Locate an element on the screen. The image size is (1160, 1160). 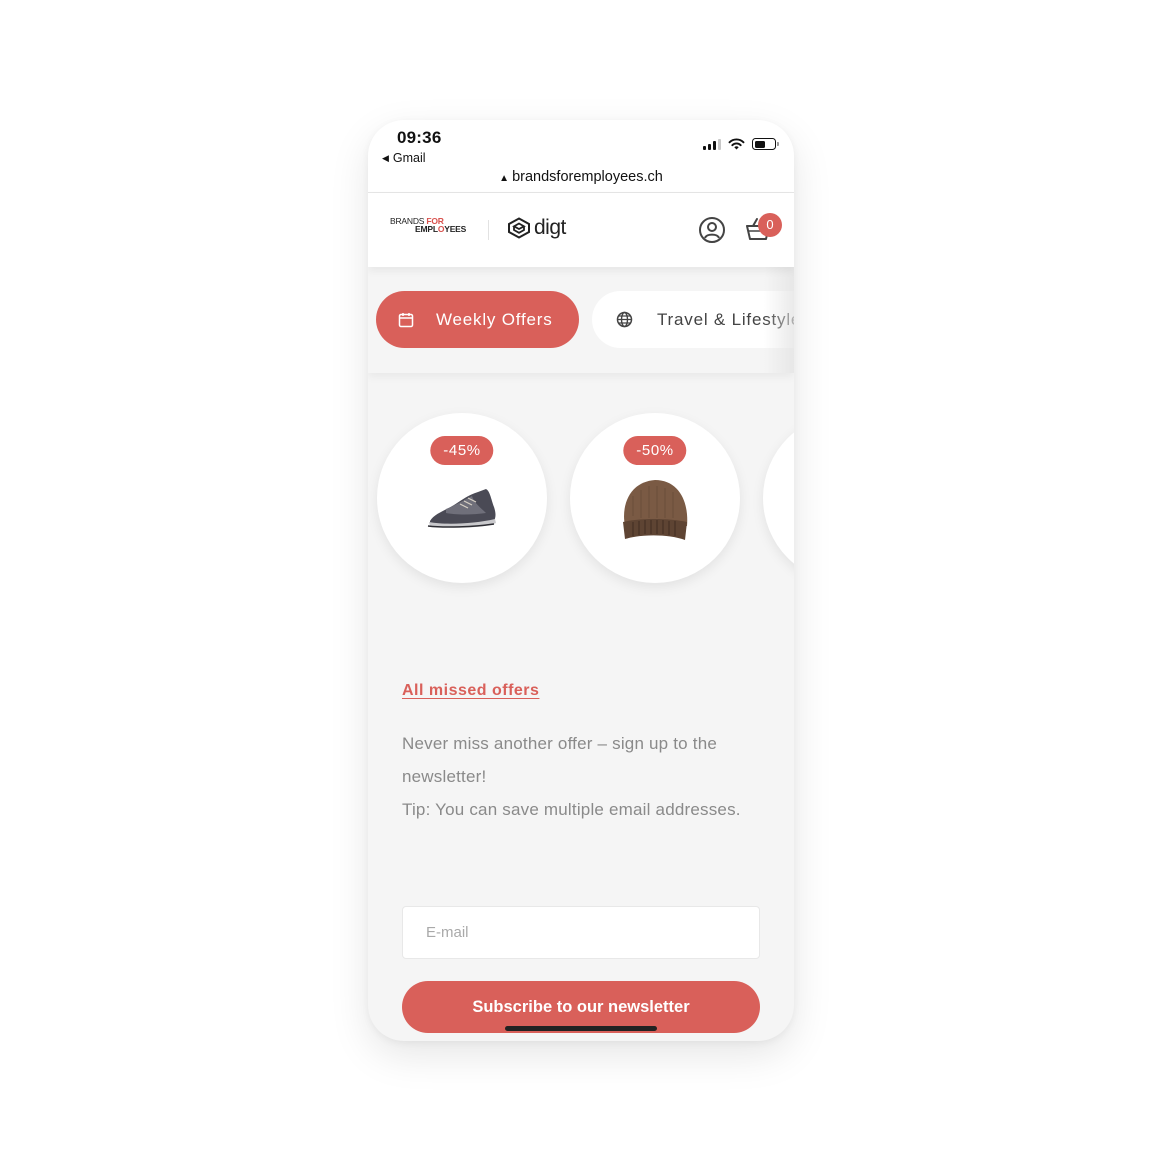
email-input is located at coordinates (581, 932).